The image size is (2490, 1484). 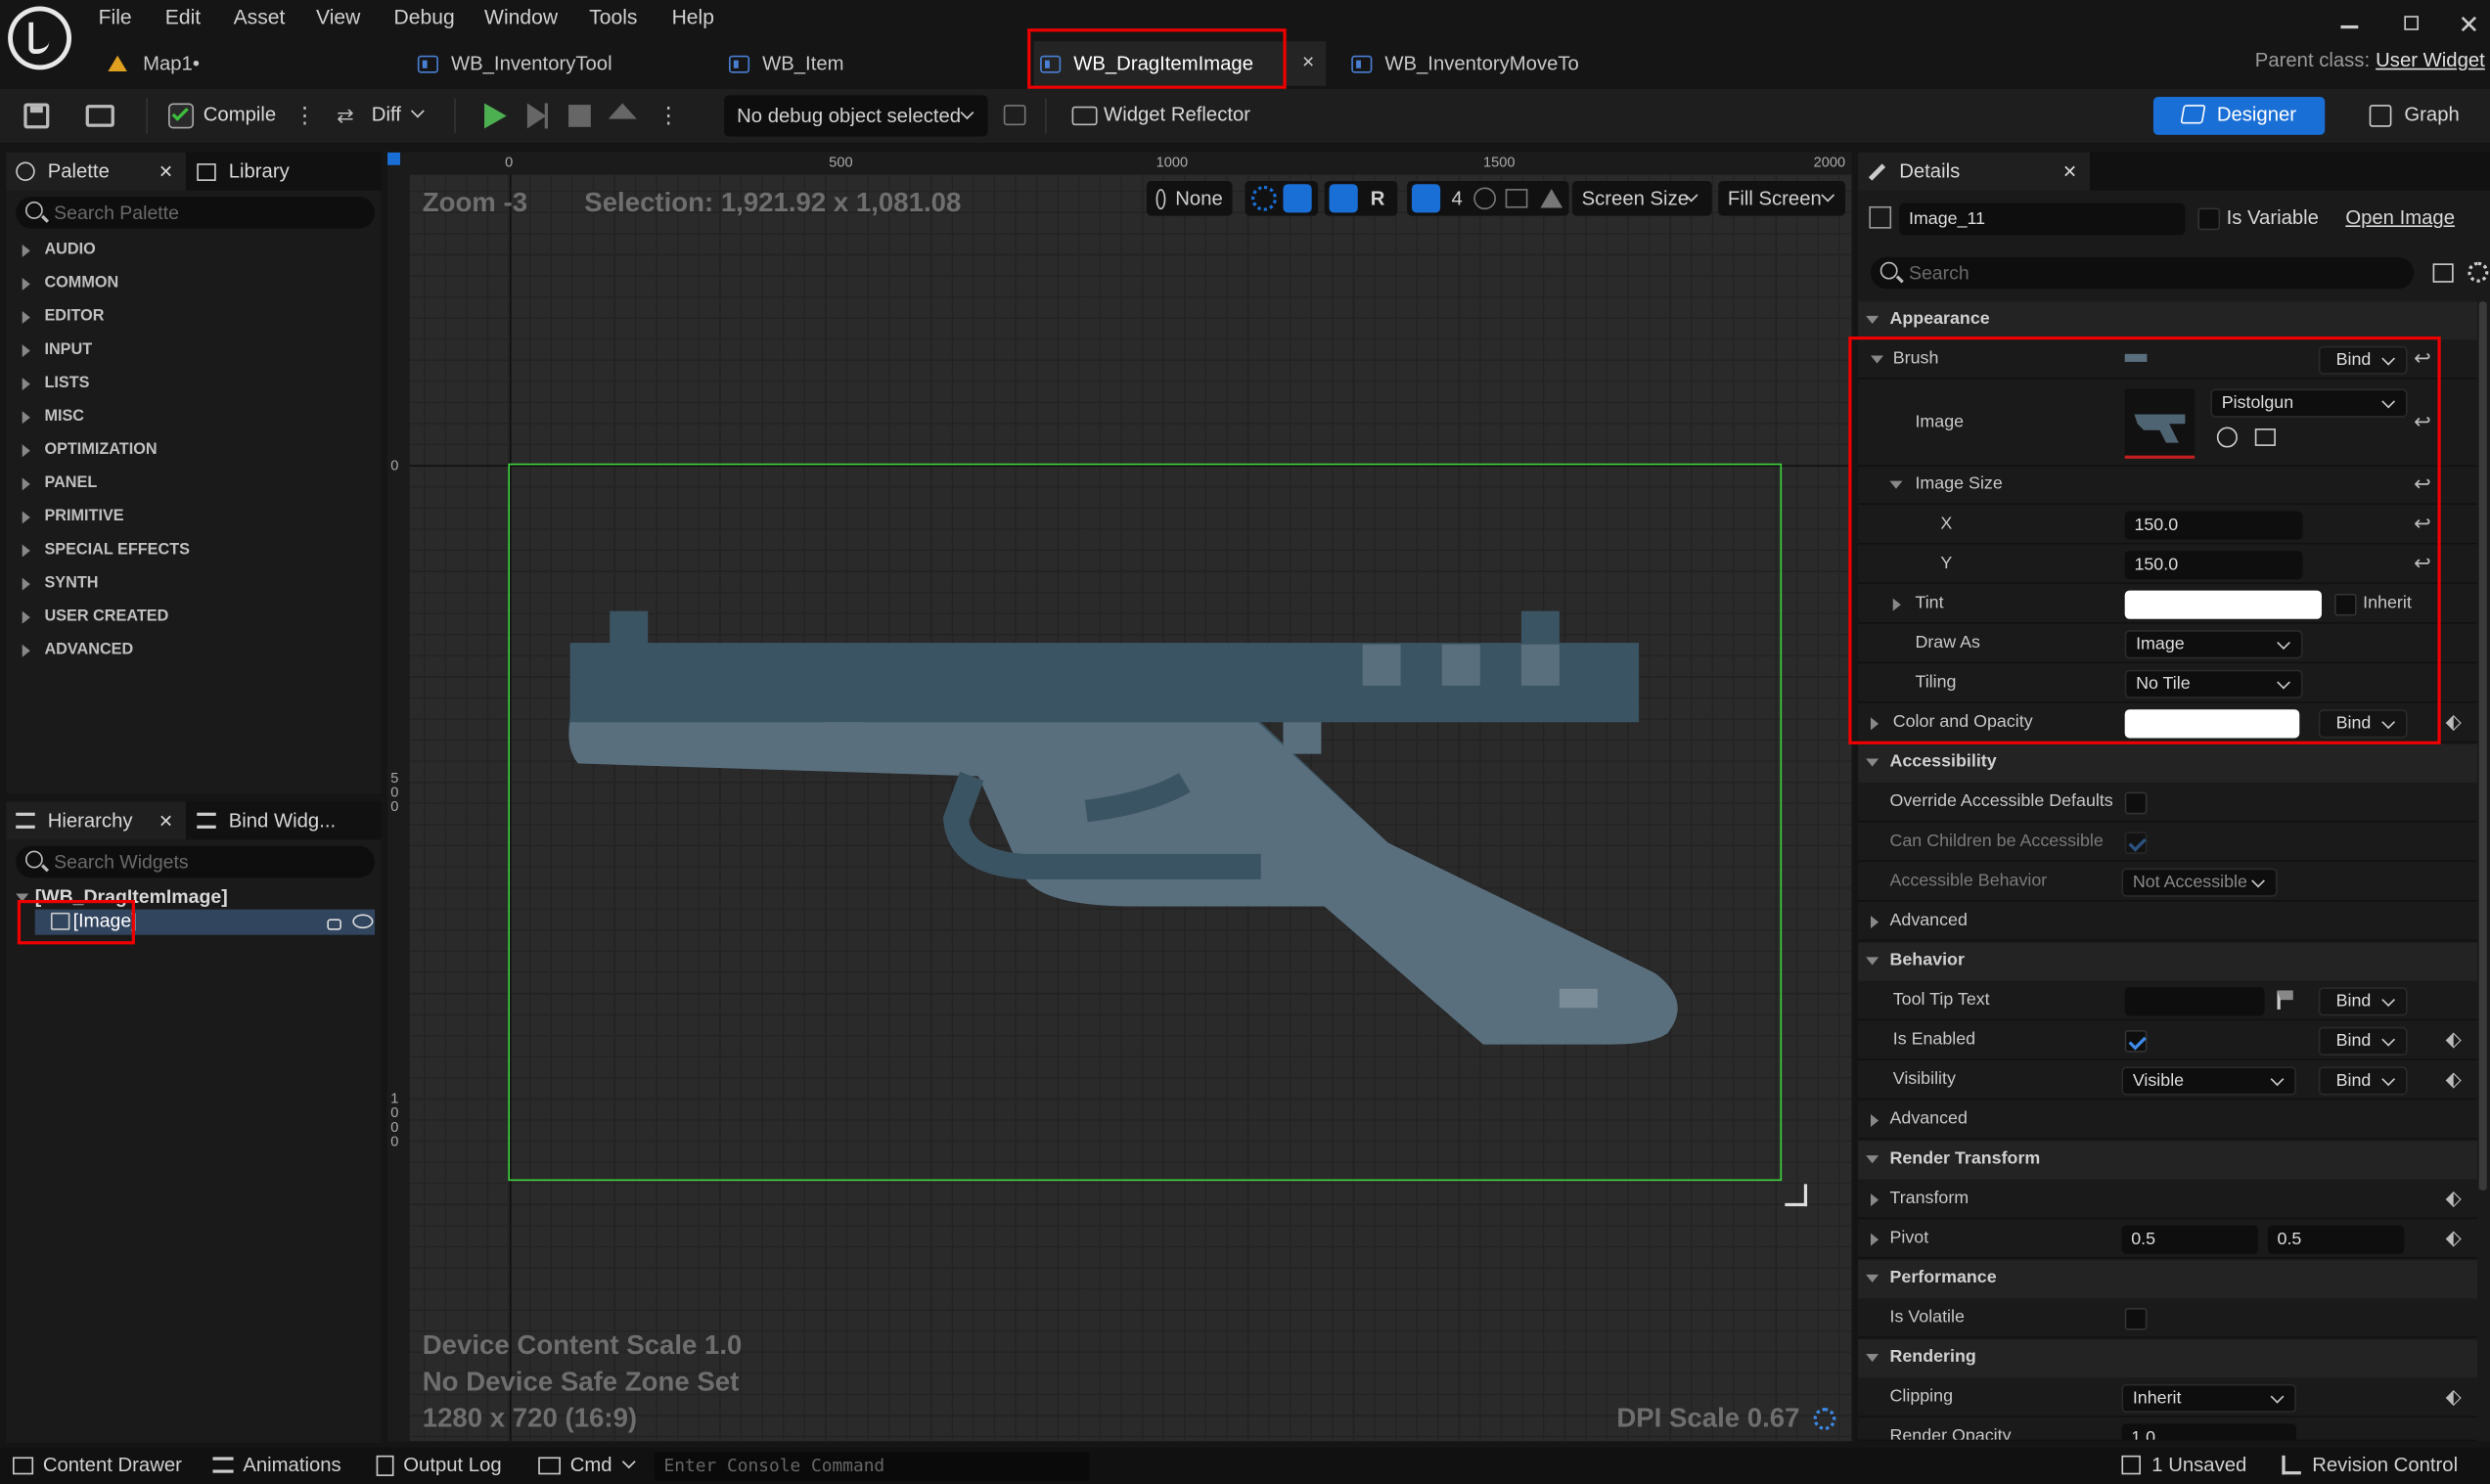 I want to click on palette-category-advanced: ADVANCED, so click(x=78, y=649).